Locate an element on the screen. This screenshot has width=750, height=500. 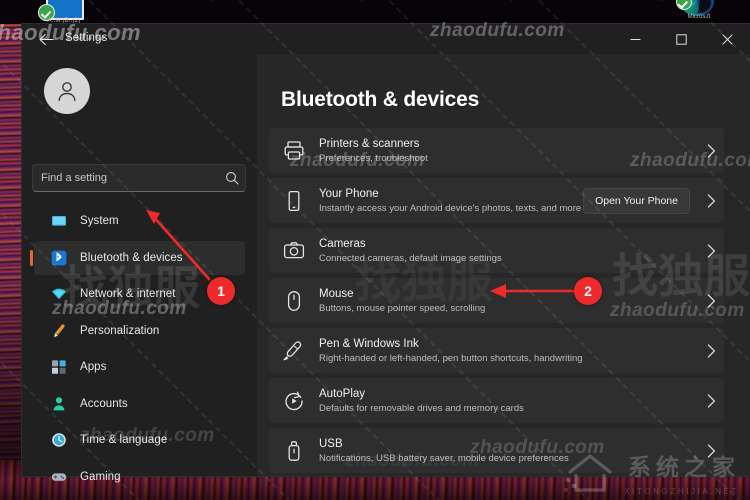
sidebar-item-label: Personalization is located at coordinates (120, 330).